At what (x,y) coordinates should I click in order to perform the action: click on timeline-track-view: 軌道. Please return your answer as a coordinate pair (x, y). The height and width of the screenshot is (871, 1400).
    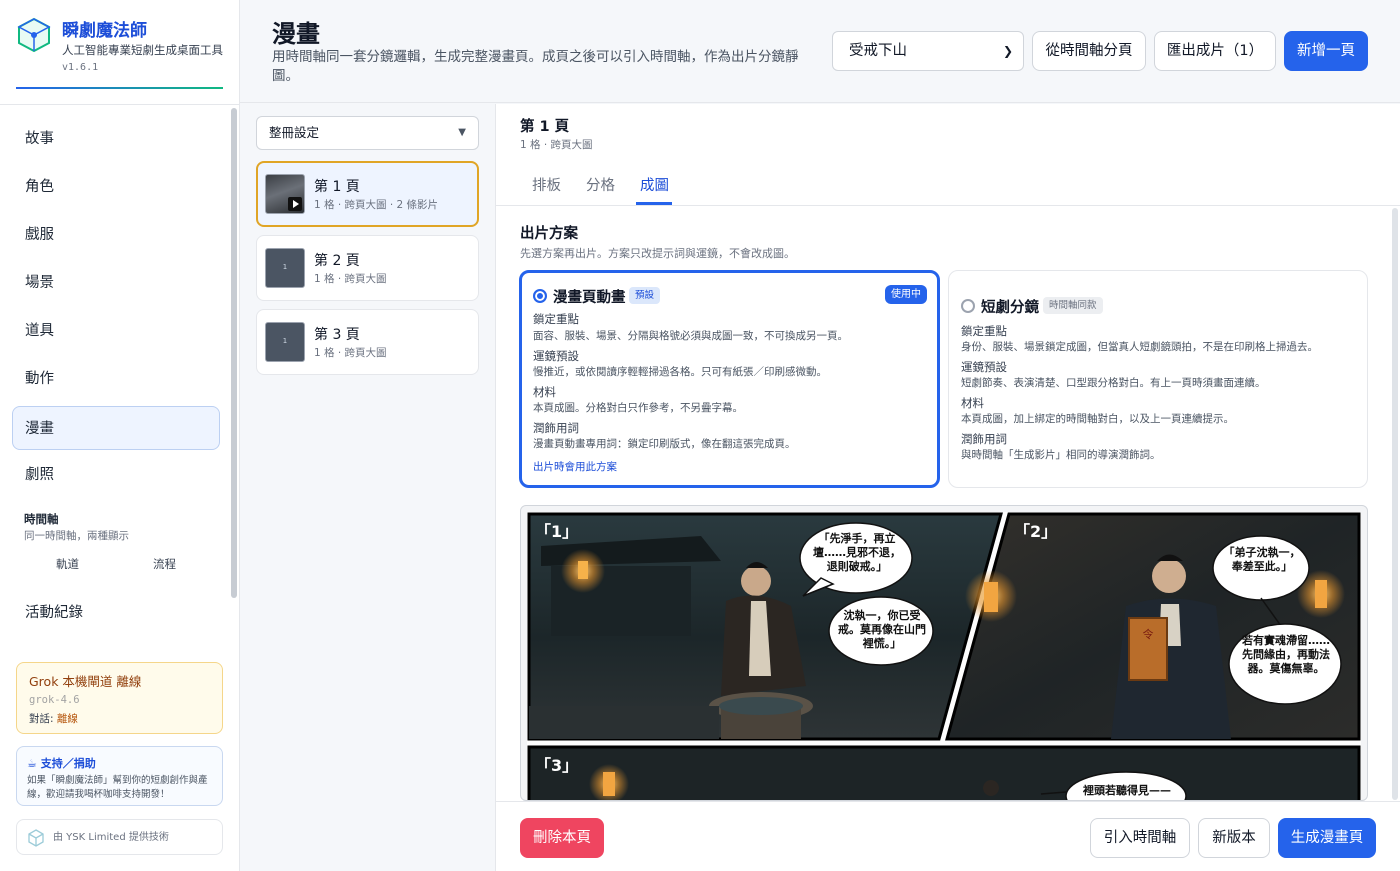
    Looking at the image, I should click on (67, 564).